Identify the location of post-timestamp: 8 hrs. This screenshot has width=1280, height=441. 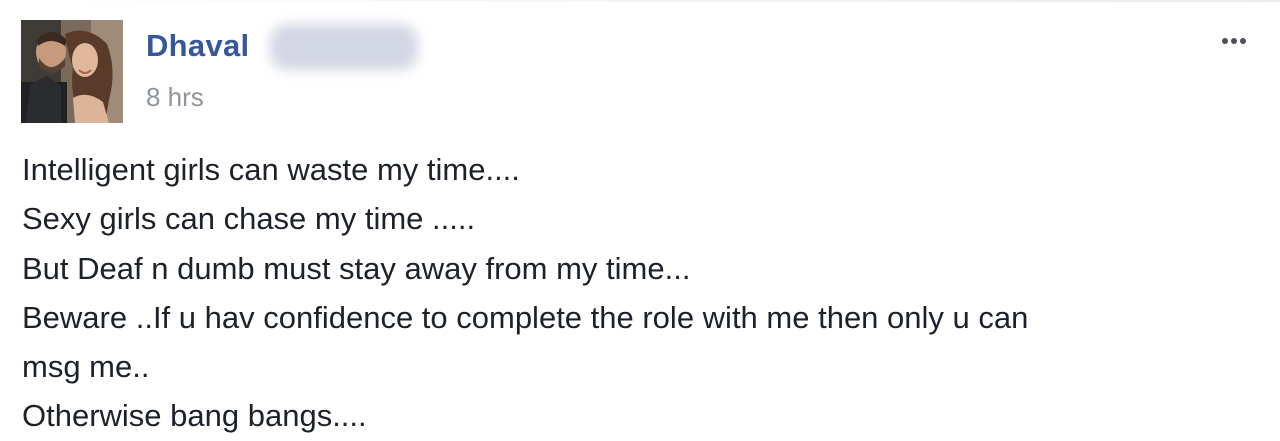
(175, 97).